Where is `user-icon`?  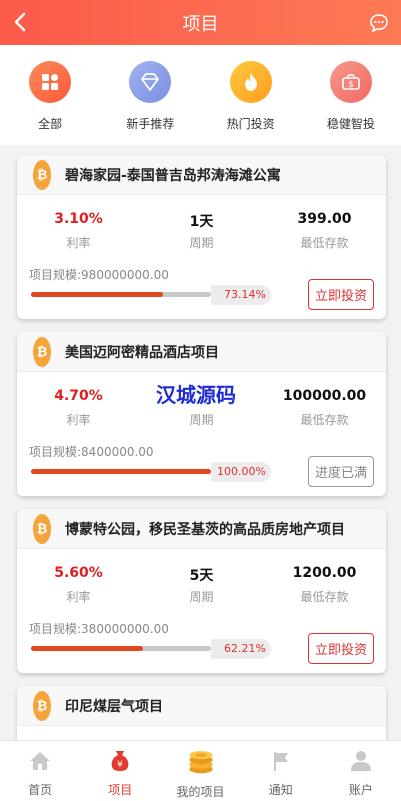 user-icon is located at coordinates (360, 761).